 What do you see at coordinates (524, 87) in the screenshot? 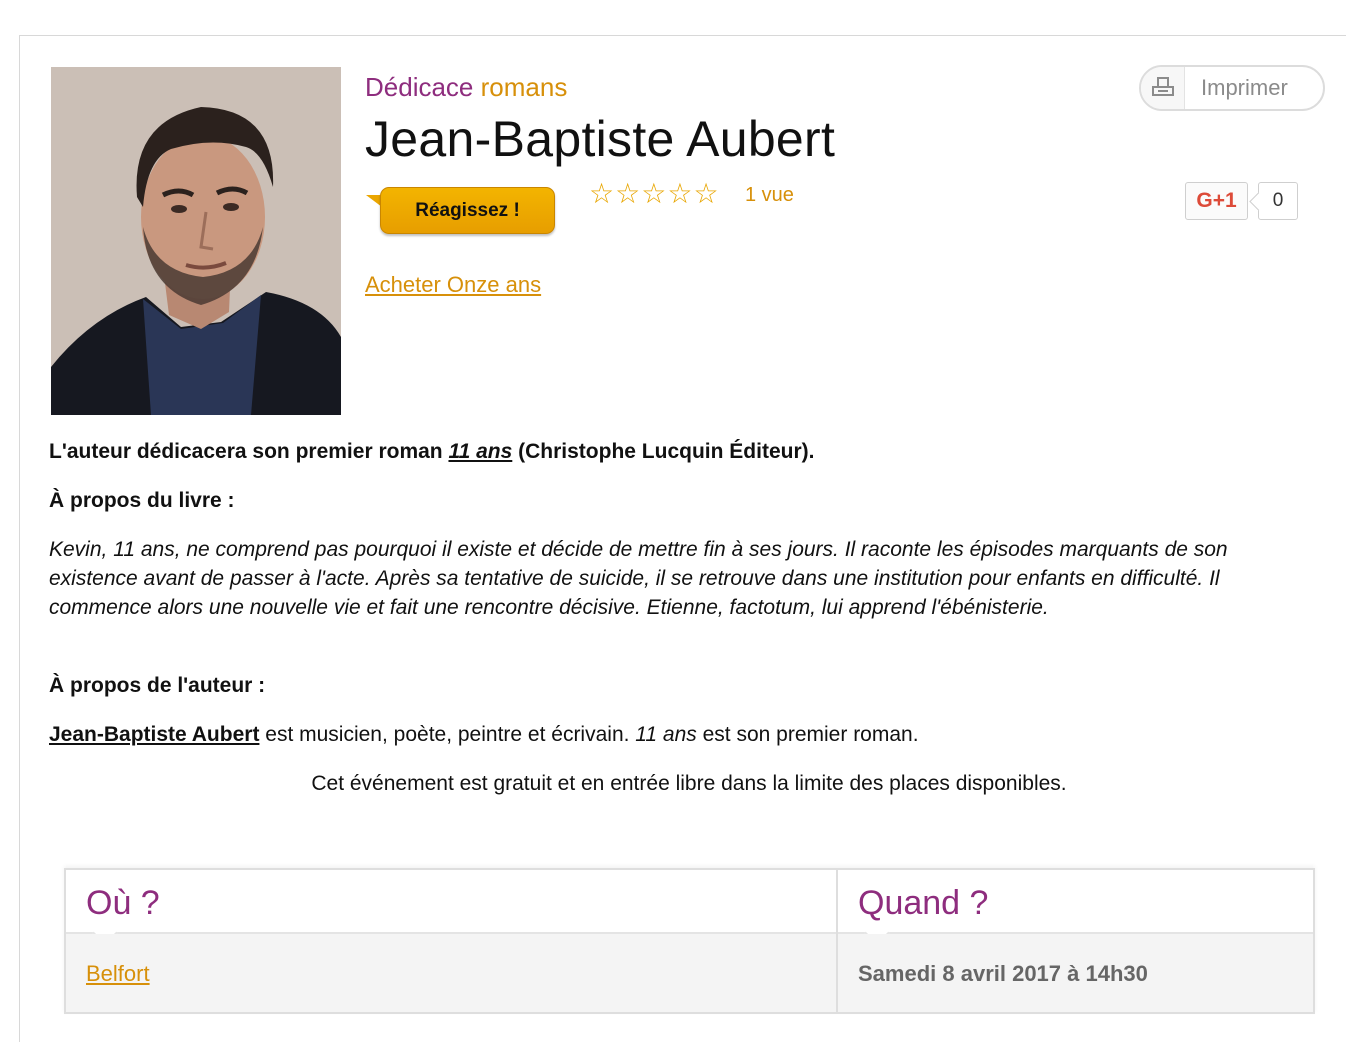
I see `category-genre: romans` at bounding box center [524, 87].